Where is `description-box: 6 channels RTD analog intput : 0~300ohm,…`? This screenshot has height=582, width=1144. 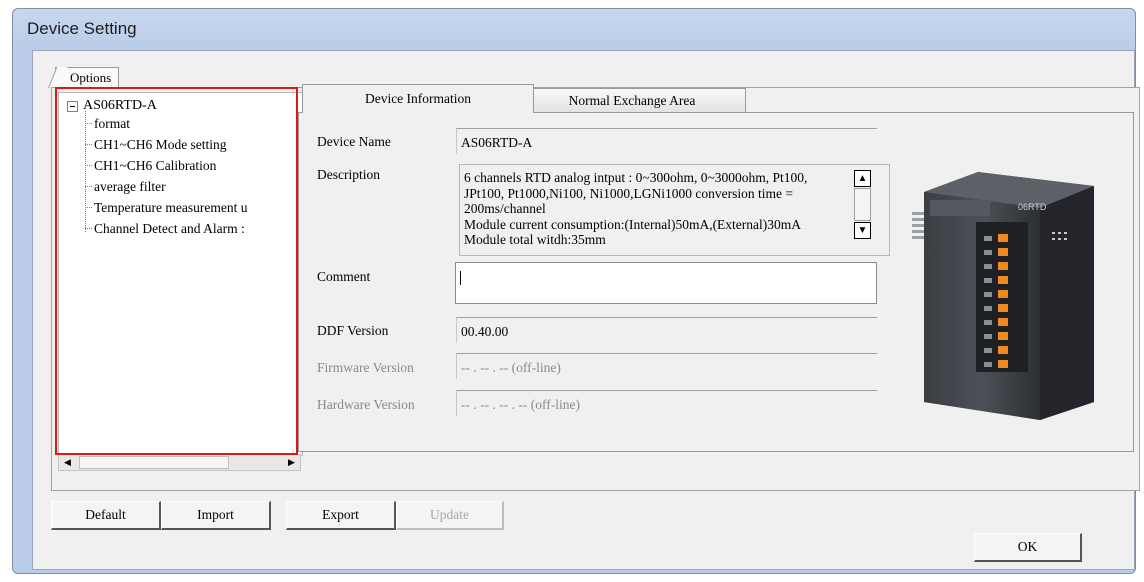 description-box: 6 channels RTD analog intput : 0~300ohm,… is located at coordinates (674, 210).